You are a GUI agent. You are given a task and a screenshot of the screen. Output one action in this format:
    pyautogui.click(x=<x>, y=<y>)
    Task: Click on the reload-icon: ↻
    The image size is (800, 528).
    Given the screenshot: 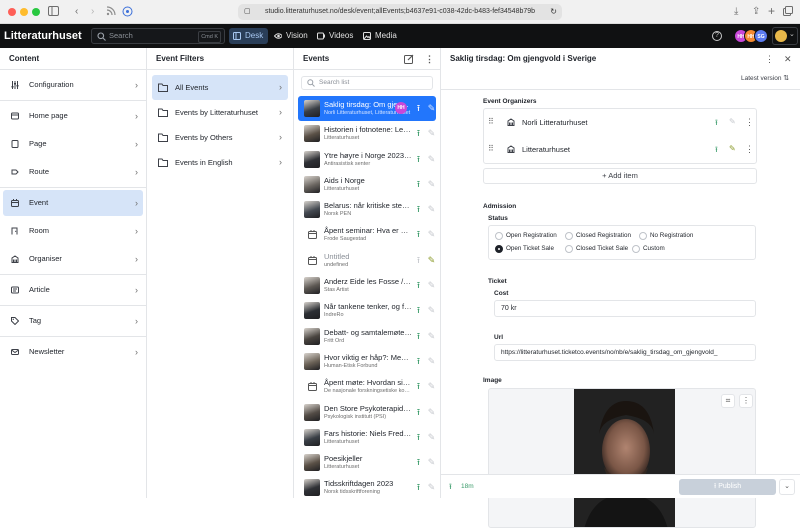 What is the action you would take?
    pyautogui.click(x=553, y=12)
    